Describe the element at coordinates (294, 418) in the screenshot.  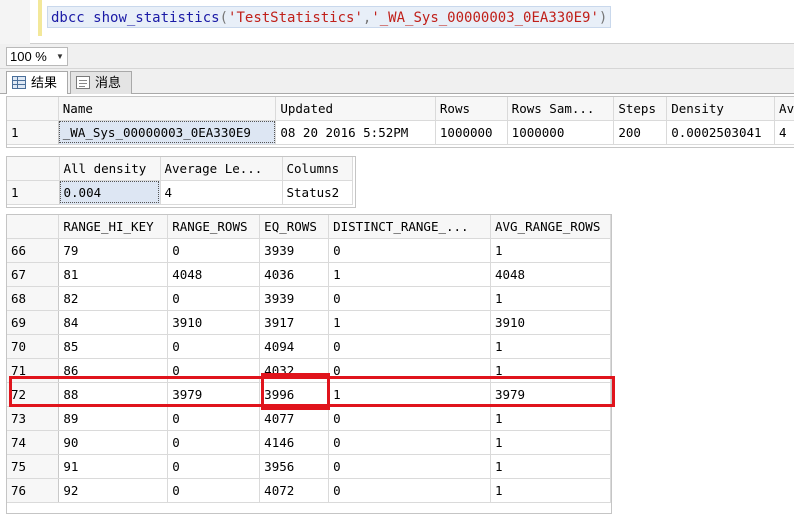
I see `cell: 4077` at that location.